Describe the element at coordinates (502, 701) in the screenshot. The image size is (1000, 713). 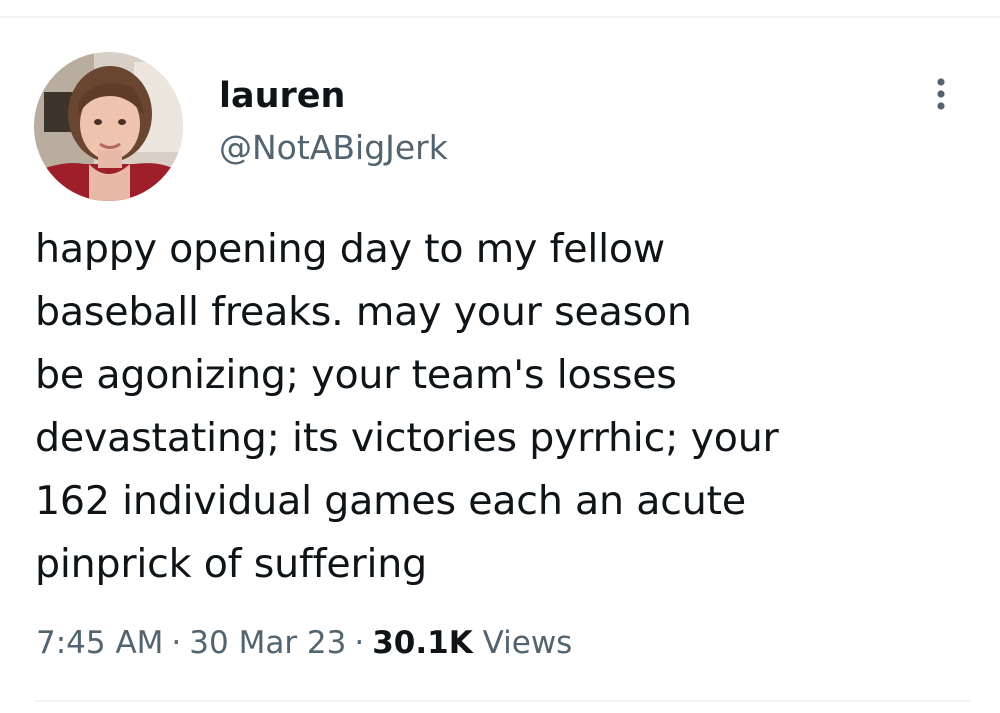
I see `bottom-divider` at that location.